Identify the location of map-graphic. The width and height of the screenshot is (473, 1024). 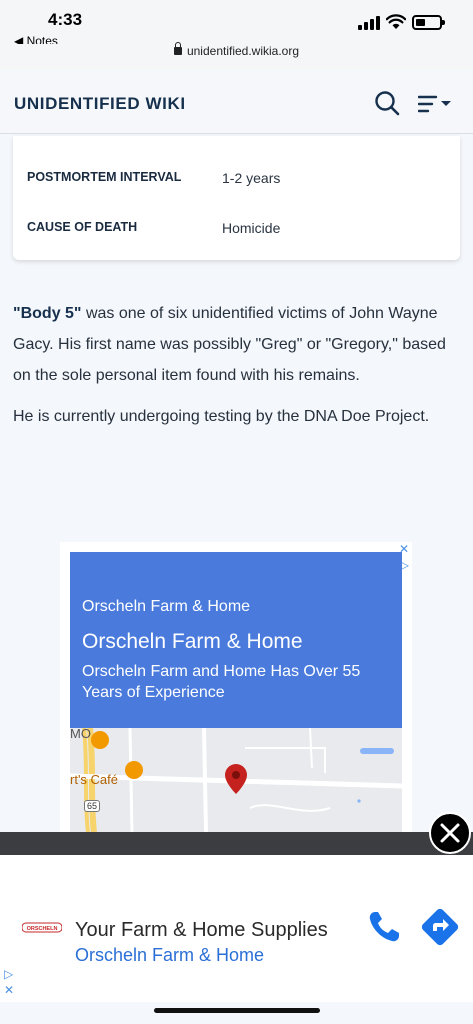
(236, 780).